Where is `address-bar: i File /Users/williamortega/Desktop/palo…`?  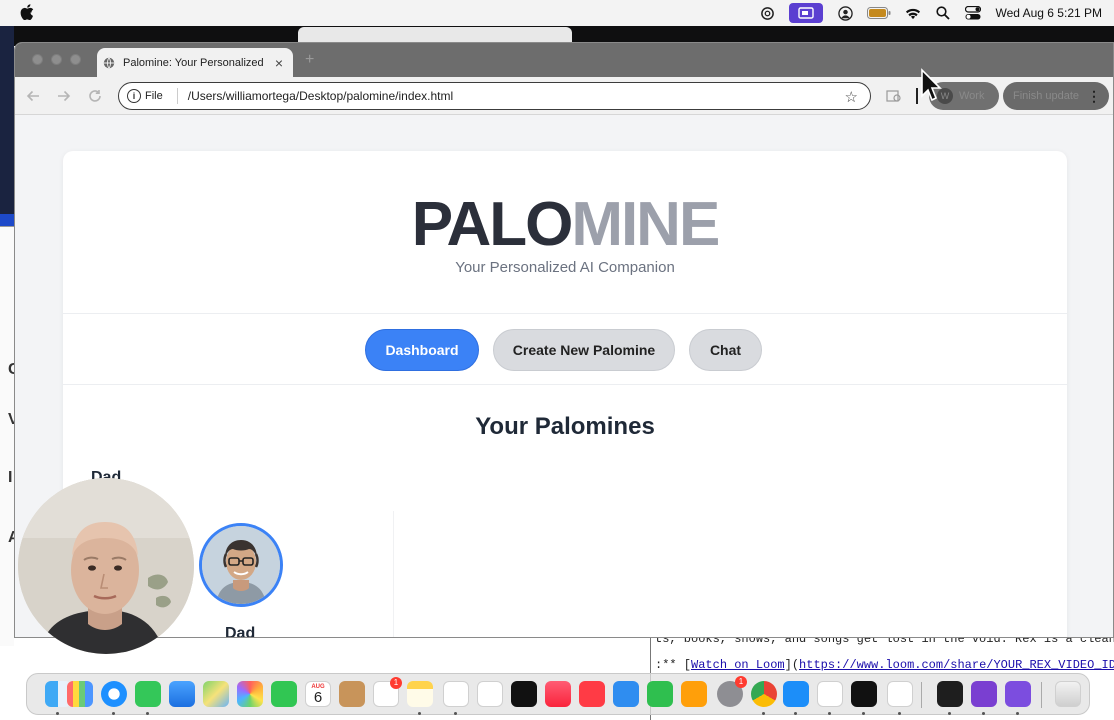 address-bar: i File /Users/williamortega/Desktop/palo… is located at coordinates (494, 96).